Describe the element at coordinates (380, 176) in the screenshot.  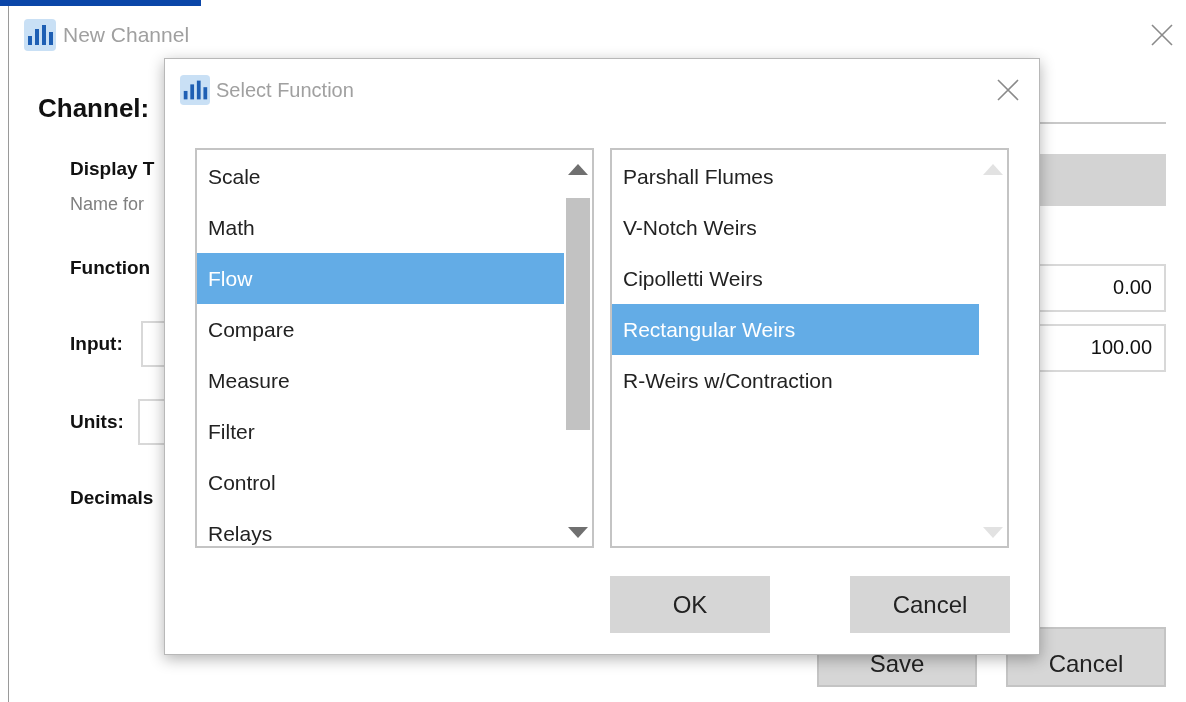
I see `category-item: Scale` at that location.